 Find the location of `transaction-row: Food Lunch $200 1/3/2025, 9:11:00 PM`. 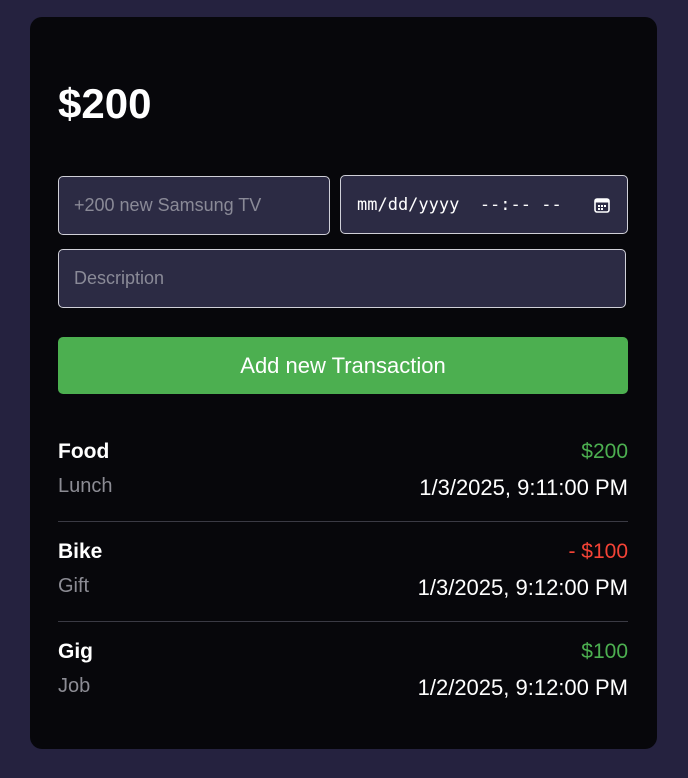

transaction-row: Food Lunch $200 1/3/2025, 9:11:00 PM is located at coordinates (343, 472).